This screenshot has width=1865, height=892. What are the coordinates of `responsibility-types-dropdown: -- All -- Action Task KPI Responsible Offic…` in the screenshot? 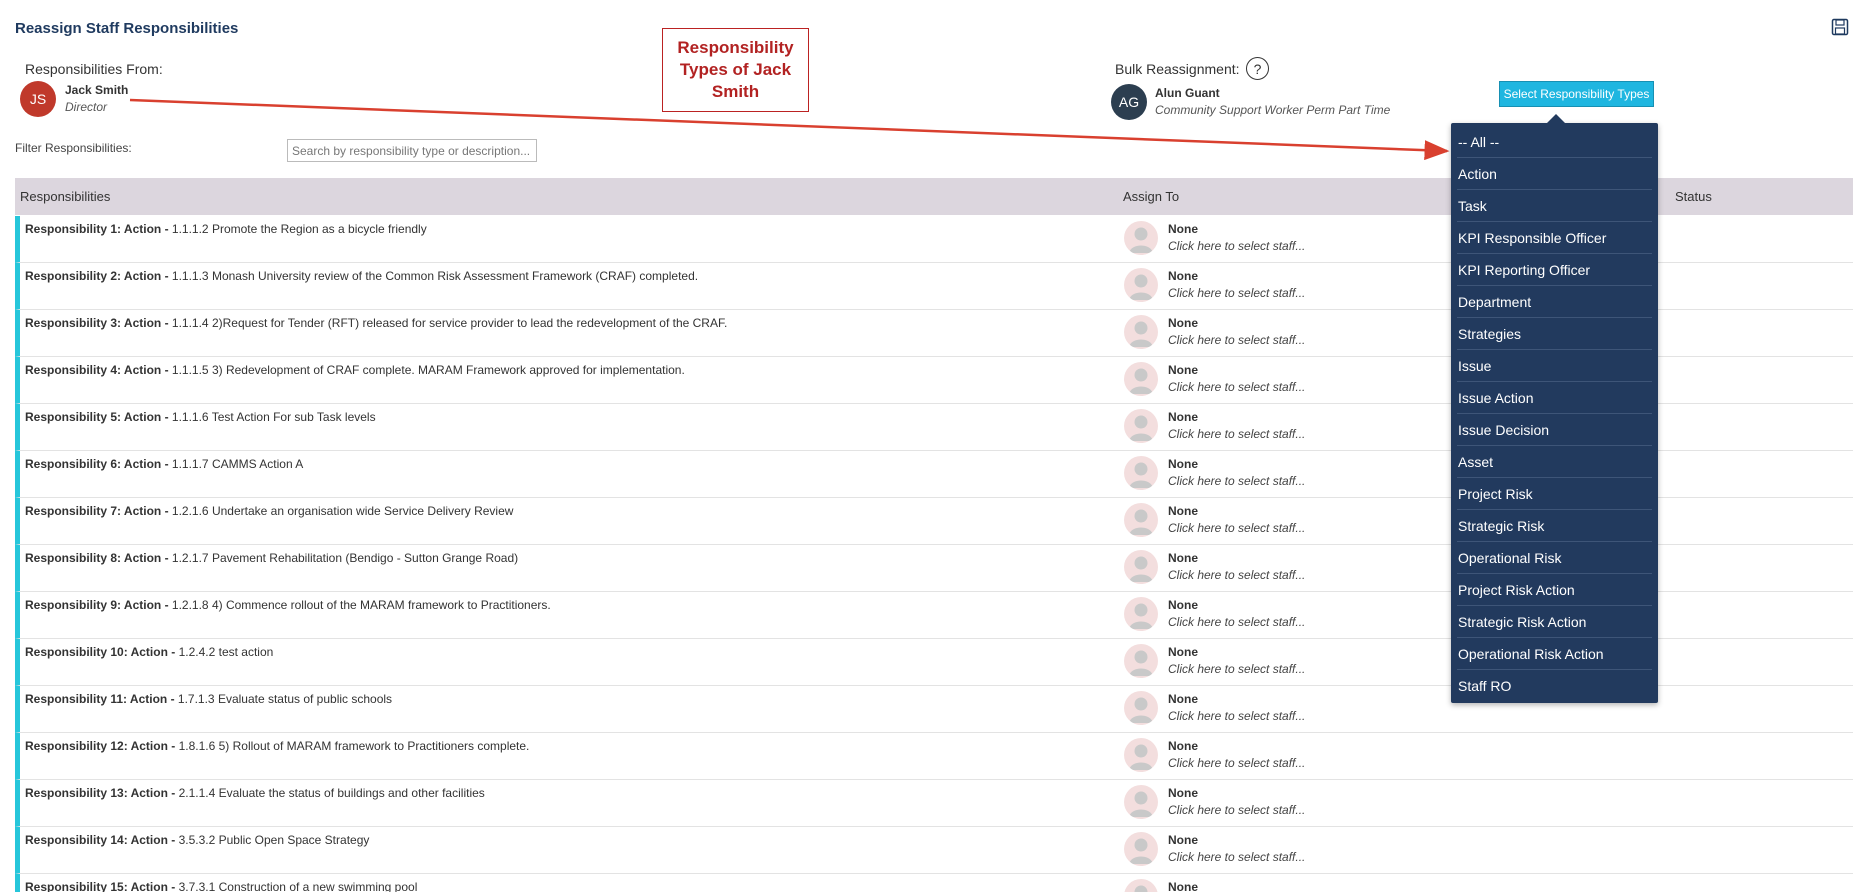 It's located at (1554, 408).